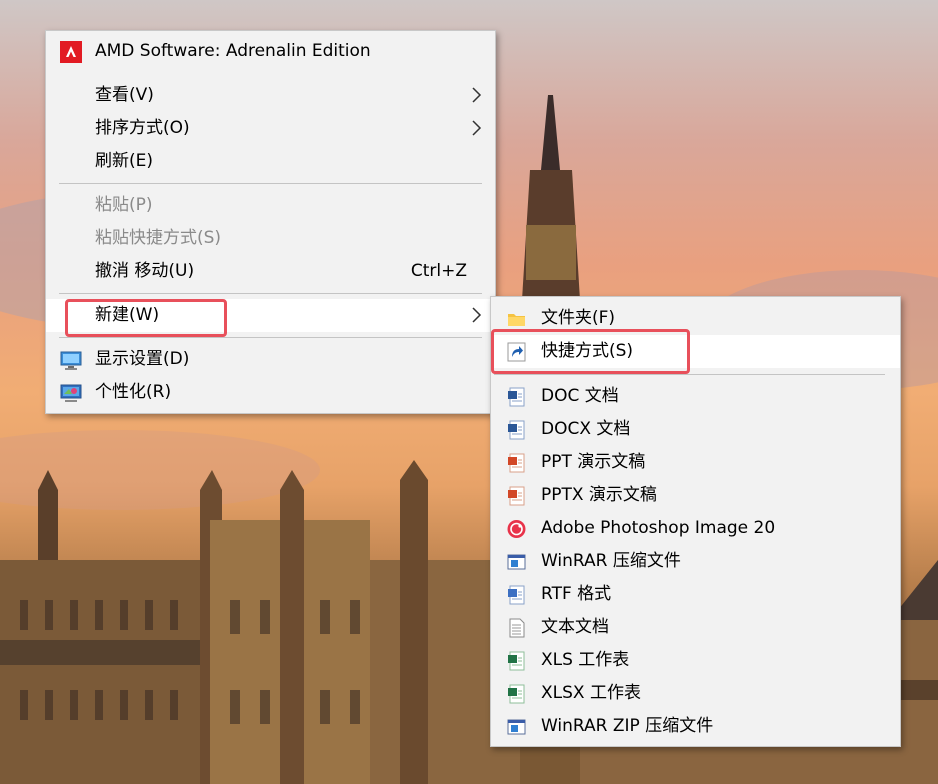 The height and width of the screenshot is (784, 938). What do you see at coordinates (580, 396) in the screenshot?
I see `submenu-item-label: DOC 文档` at bounding box center [580, 396].